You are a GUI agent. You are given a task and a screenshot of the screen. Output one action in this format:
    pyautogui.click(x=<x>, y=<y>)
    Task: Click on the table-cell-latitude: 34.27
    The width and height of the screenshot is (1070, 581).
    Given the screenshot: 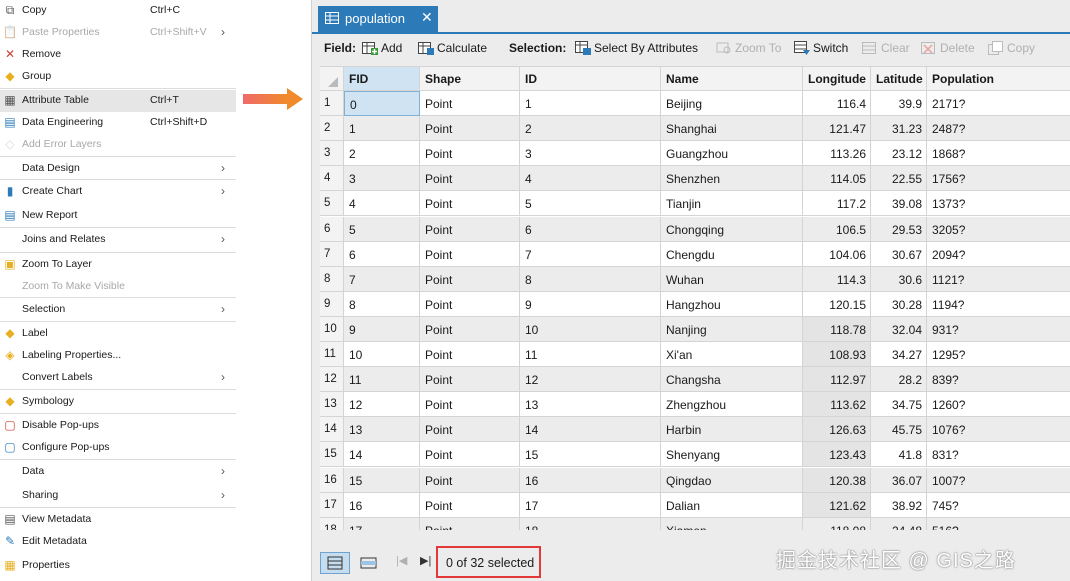 What is the action you would take?
    pyautogui.click(x=899, y=354)
    